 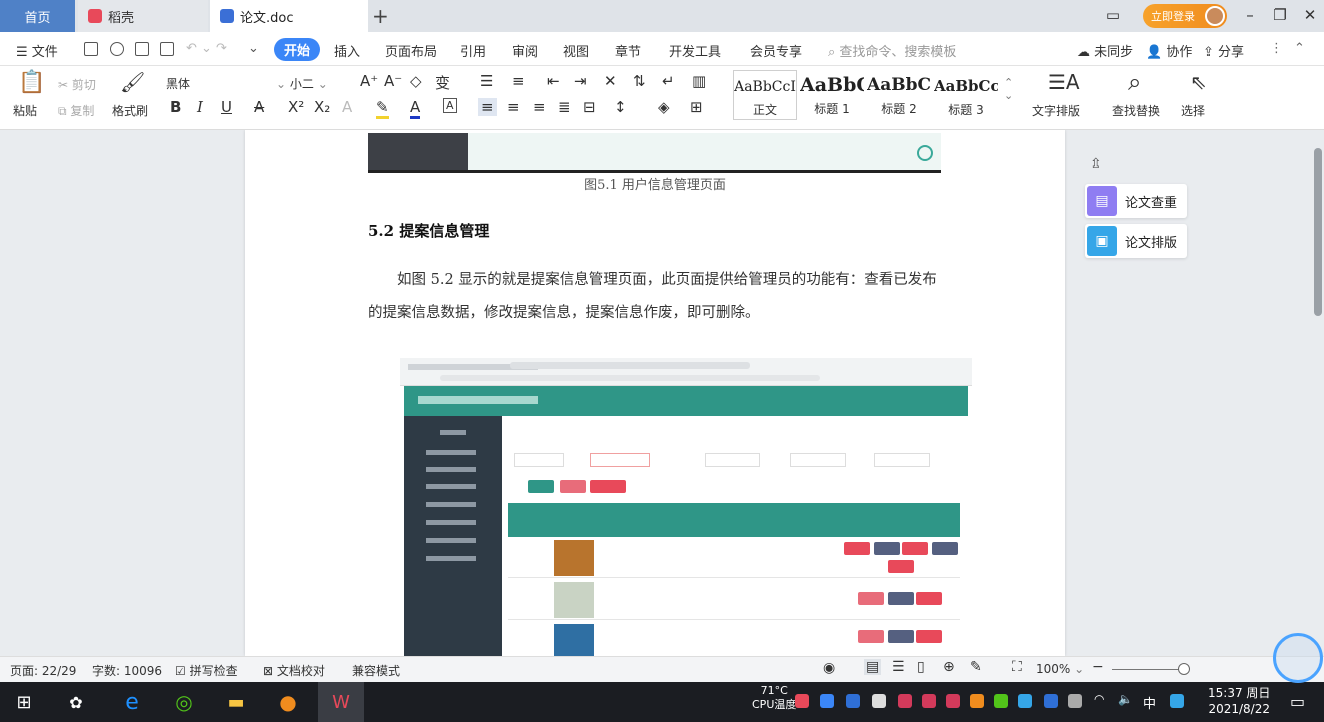 What do you see at coordinates (879, 701) in the screenshot?
I see `bell-icon` at bounding box center [879, 701].